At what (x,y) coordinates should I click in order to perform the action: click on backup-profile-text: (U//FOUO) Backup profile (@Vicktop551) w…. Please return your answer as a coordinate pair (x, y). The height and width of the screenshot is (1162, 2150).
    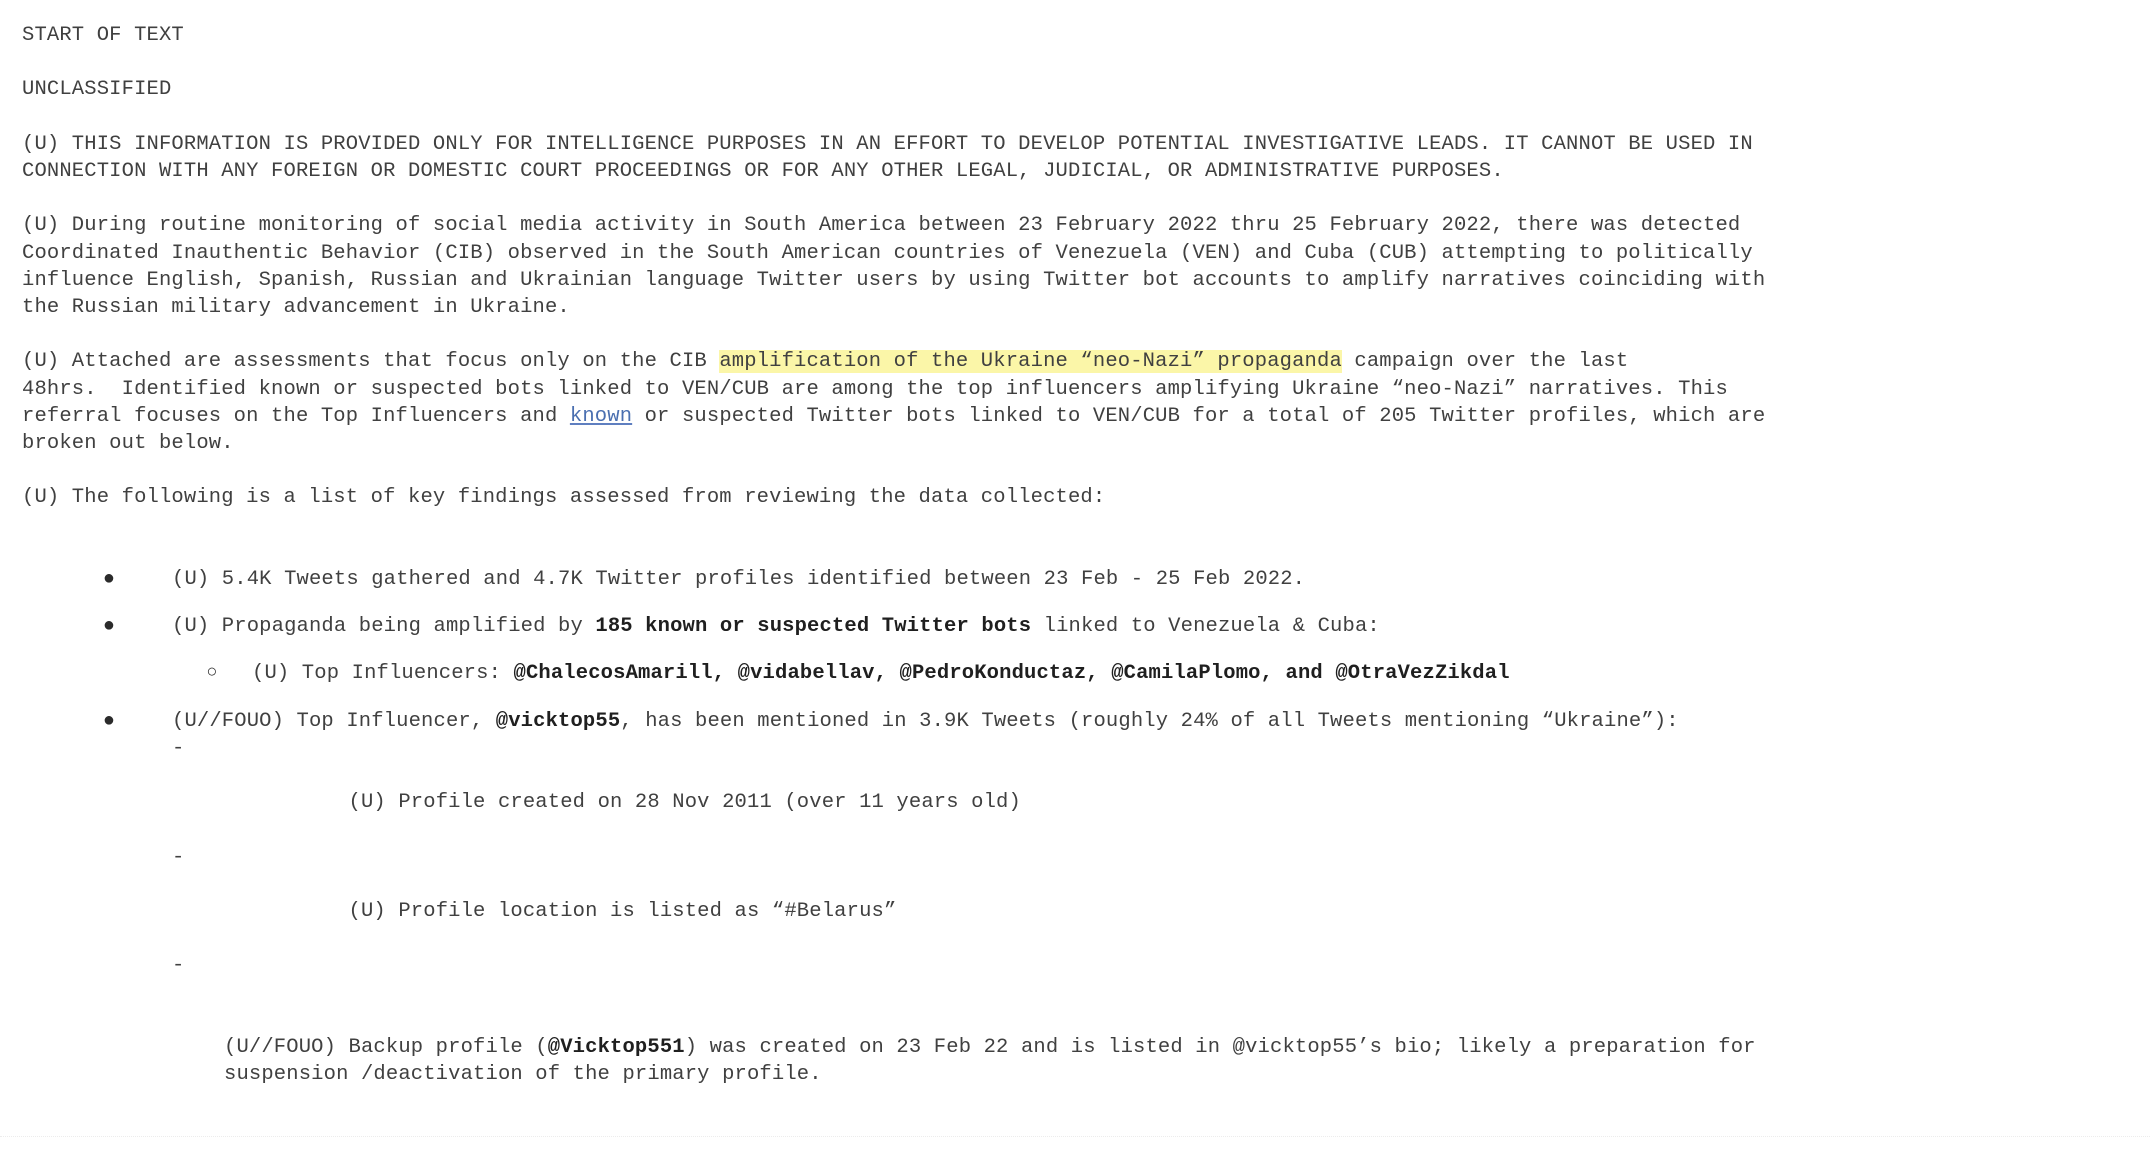
    Looking at the image, I should click on (1161, 1061).